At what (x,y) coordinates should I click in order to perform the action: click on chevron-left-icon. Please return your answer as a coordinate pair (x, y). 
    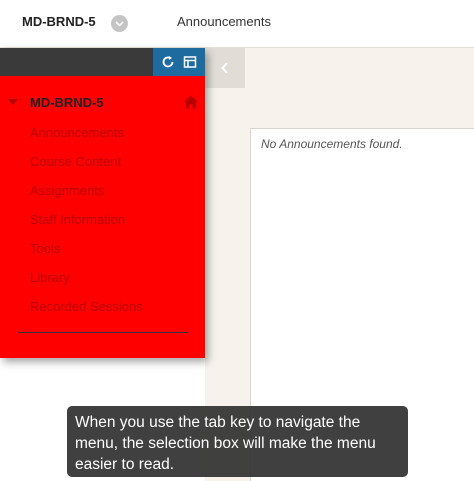
    Looking at the image, I should click on (224, 68).